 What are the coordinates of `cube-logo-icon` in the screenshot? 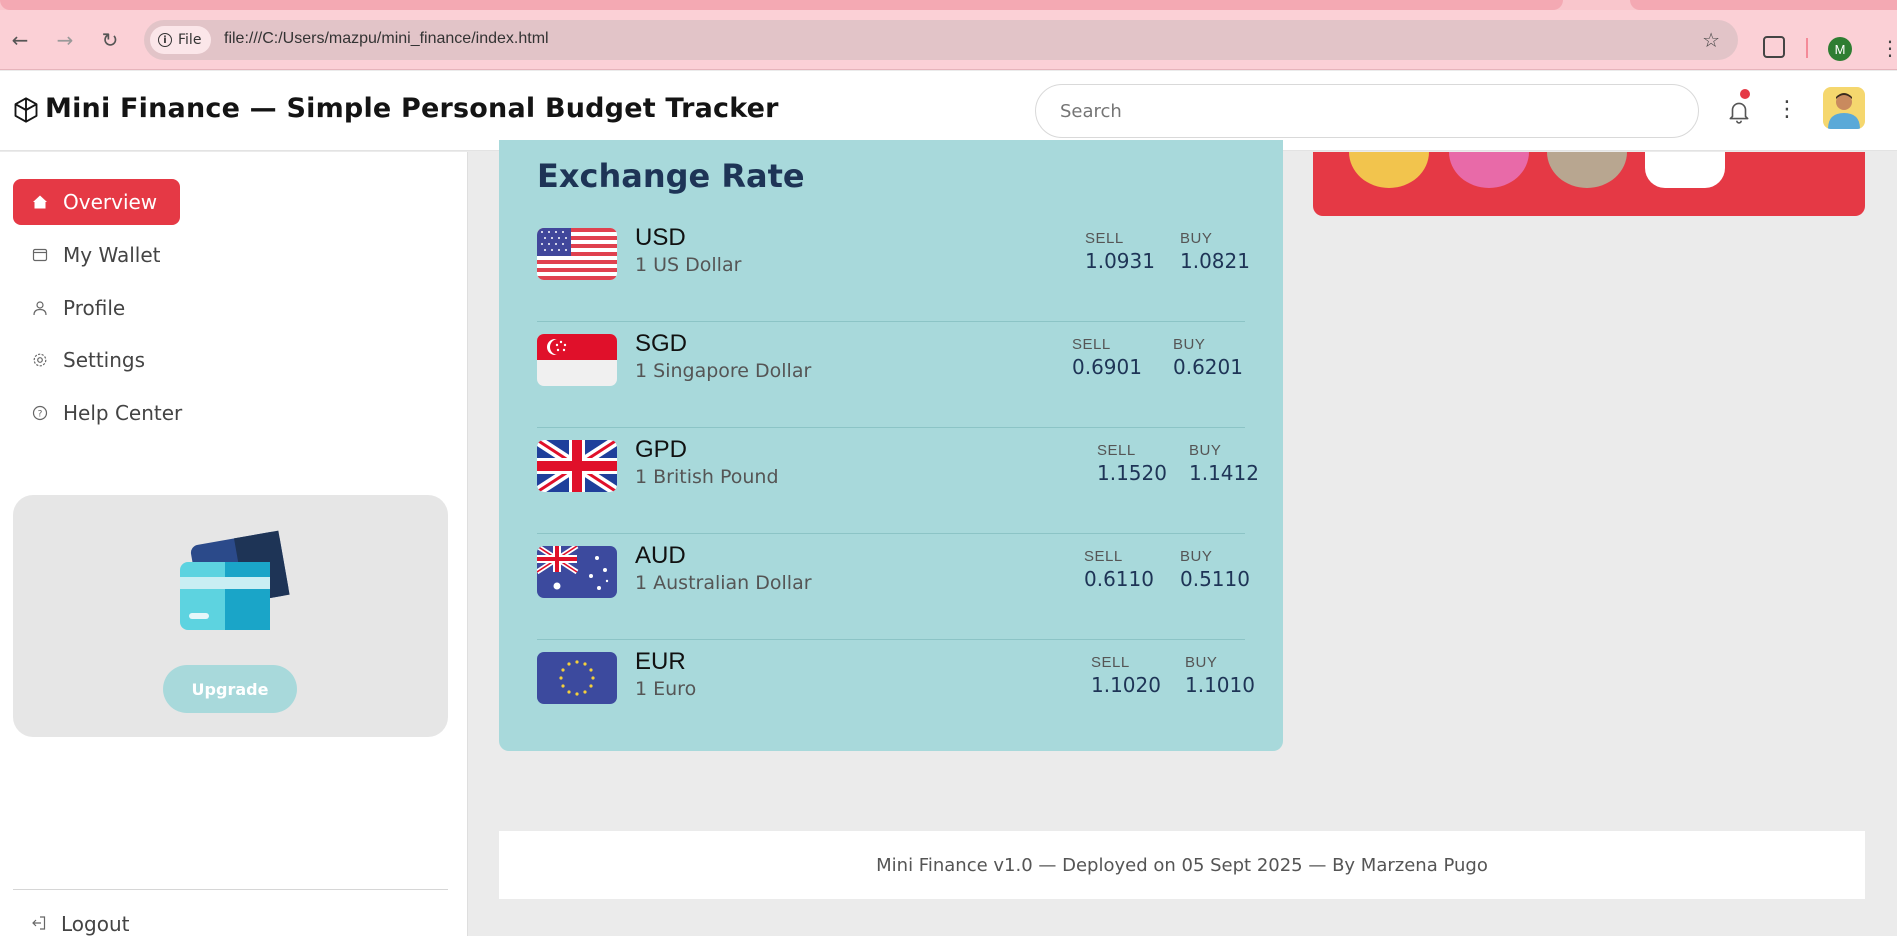 It's located at (26, 110).